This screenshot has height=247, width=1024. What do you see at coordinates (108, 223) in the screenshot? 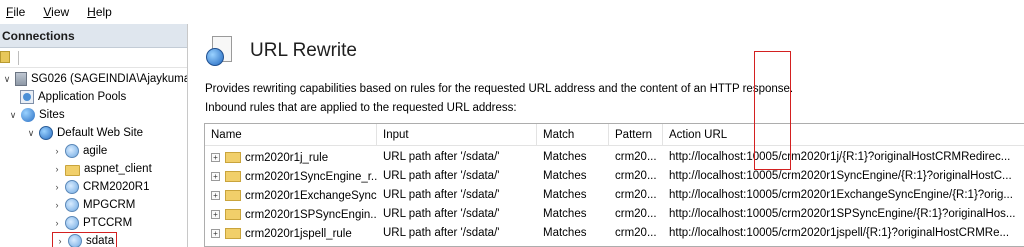
I see `tree-node-label: PTCCRM` at bounding box center [108, 223].